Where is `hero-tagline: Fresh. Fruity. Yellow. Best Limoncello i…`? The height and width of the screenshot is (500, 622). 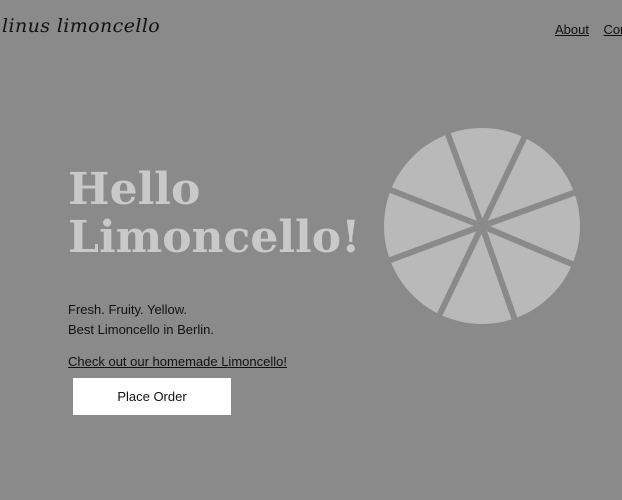 hero-tagline: Fresh. Fruity. Yellow. Best Limoncello i… is located at coordinates (141, 320).